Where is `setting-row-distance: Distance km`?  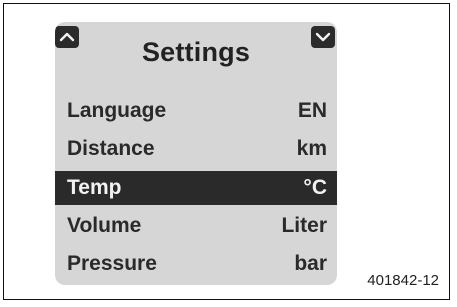 setting-row-distance: Distance km is located at coordinates (196, 149).